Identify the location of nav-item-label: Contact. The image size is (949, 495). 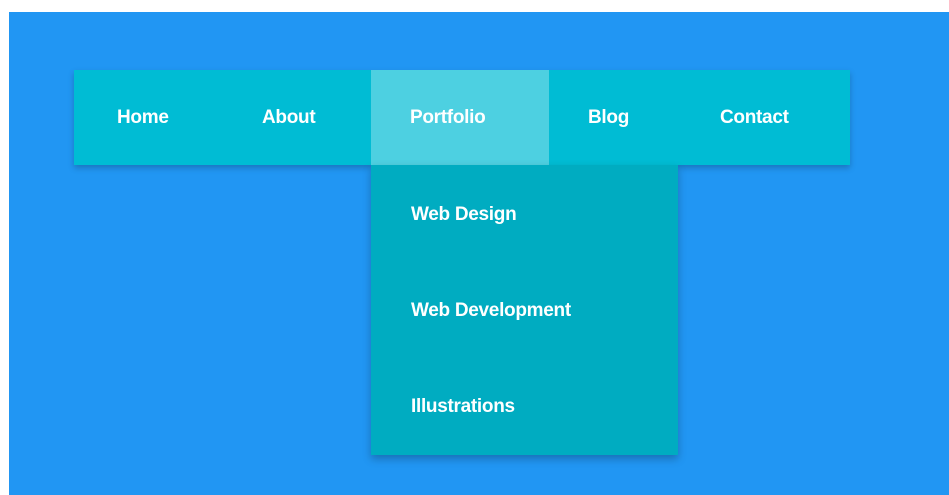
(754, 117).